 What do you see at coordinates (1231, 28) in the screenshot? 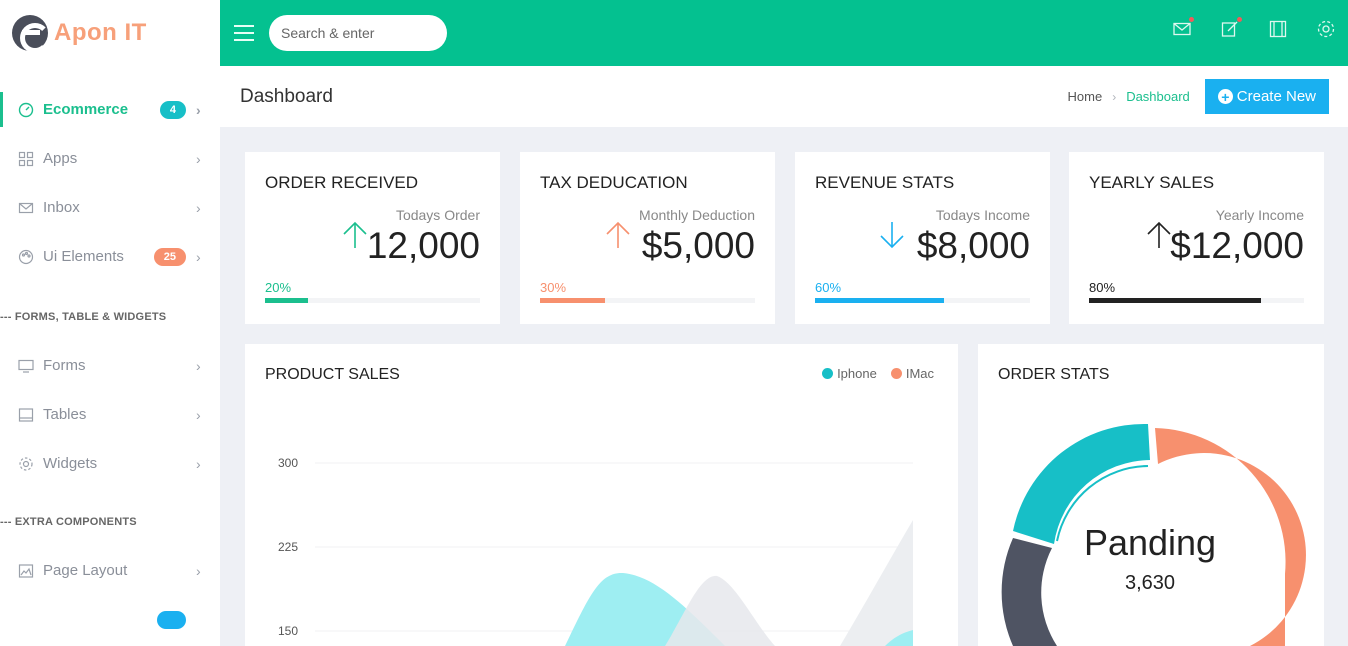
I see `edit-icon` at bounding box center [1231, 28].